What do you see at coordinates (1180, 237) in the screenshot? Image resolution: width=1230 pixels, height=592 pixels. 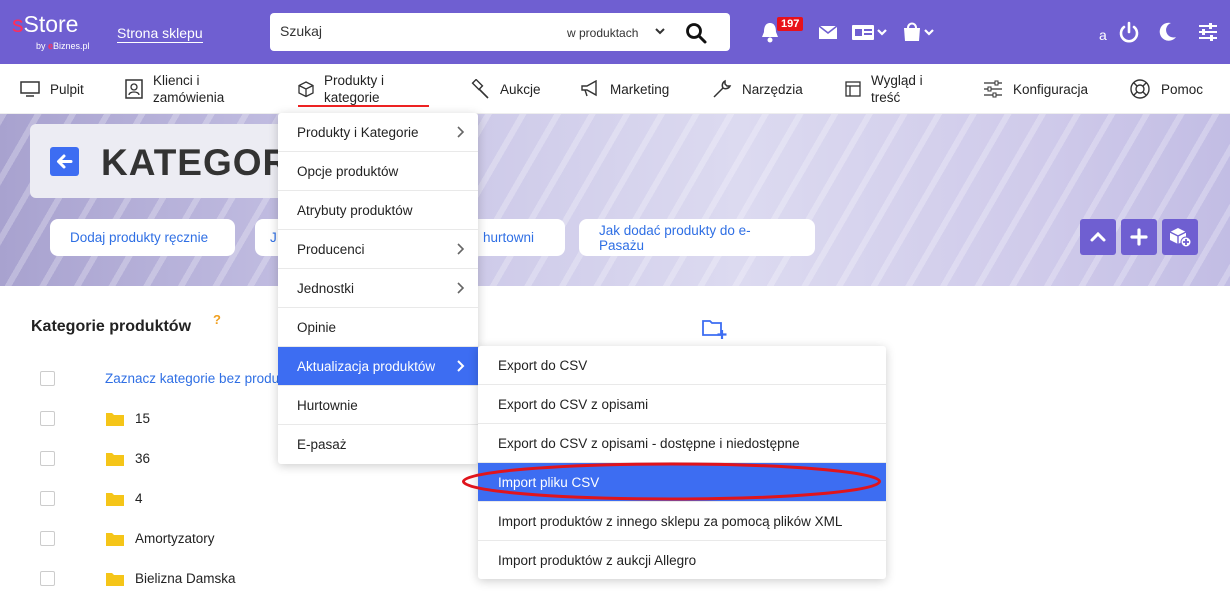 I see `add-product-box-button` at bounding box center [1180, 237].